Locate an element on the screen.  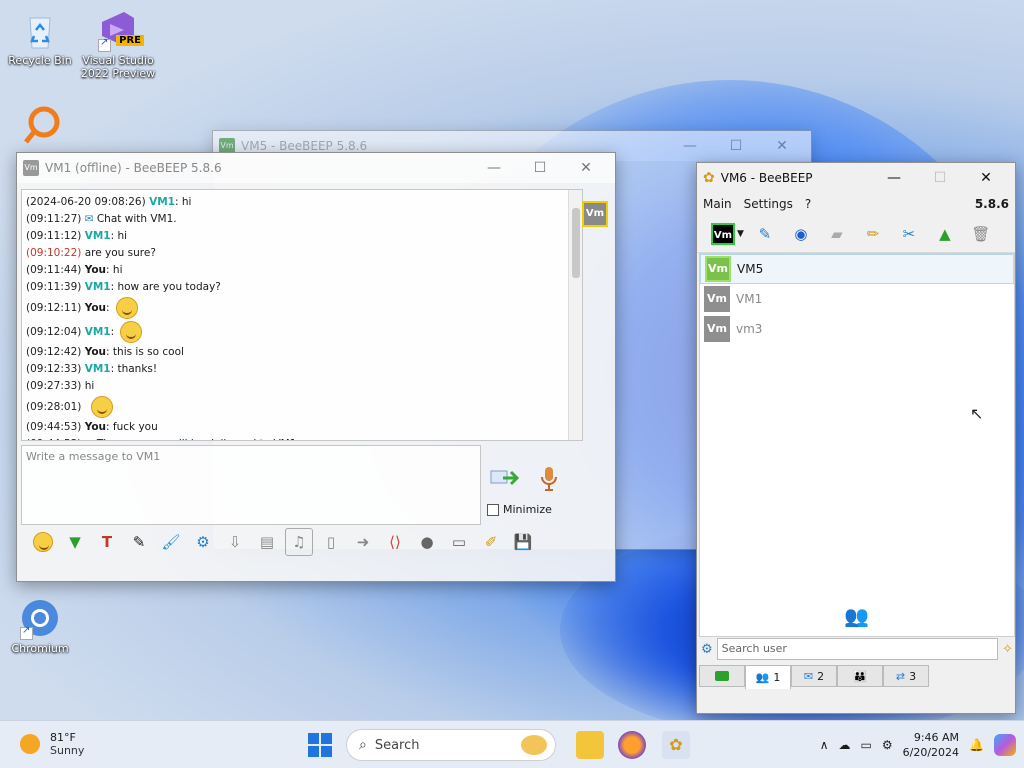
vm1-avatar: Vm is located at coordinates (595, 214).